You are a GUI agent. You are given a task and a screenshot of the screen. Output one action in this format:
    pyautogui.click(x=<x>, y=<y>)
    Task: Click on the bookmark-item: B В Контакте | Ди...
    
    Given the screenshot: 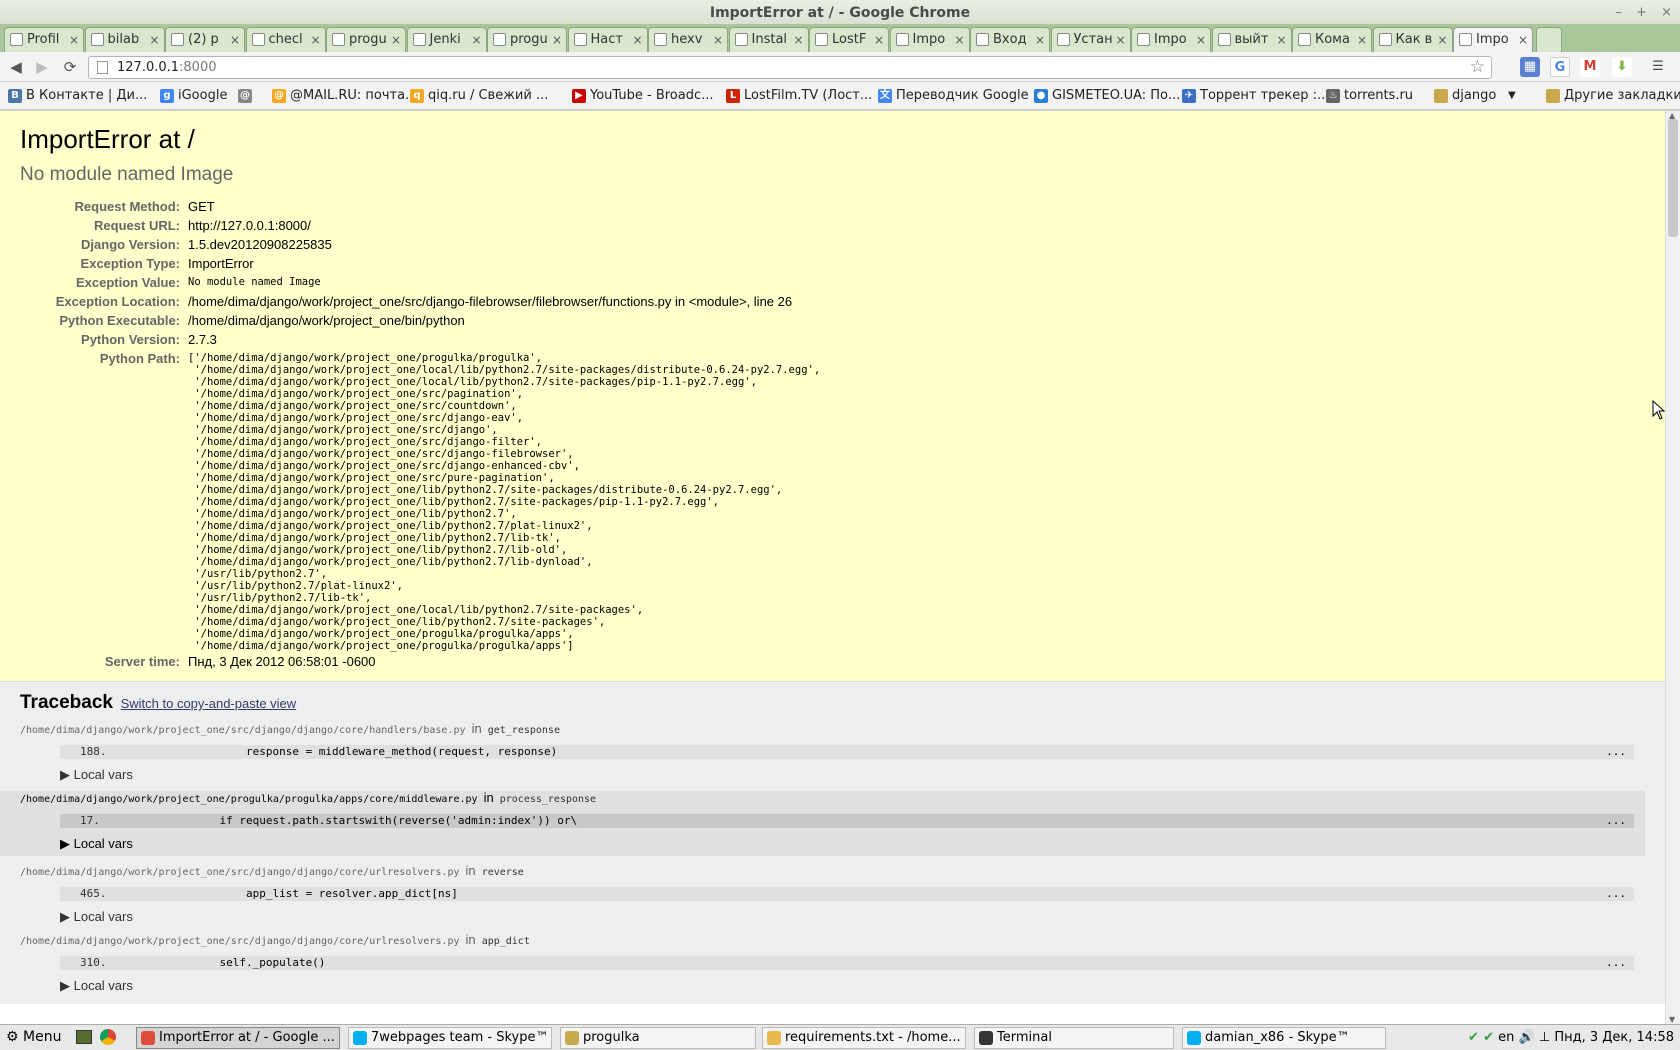 What is the action you would take?
    pyautogui.click(x=77, y=96)
    